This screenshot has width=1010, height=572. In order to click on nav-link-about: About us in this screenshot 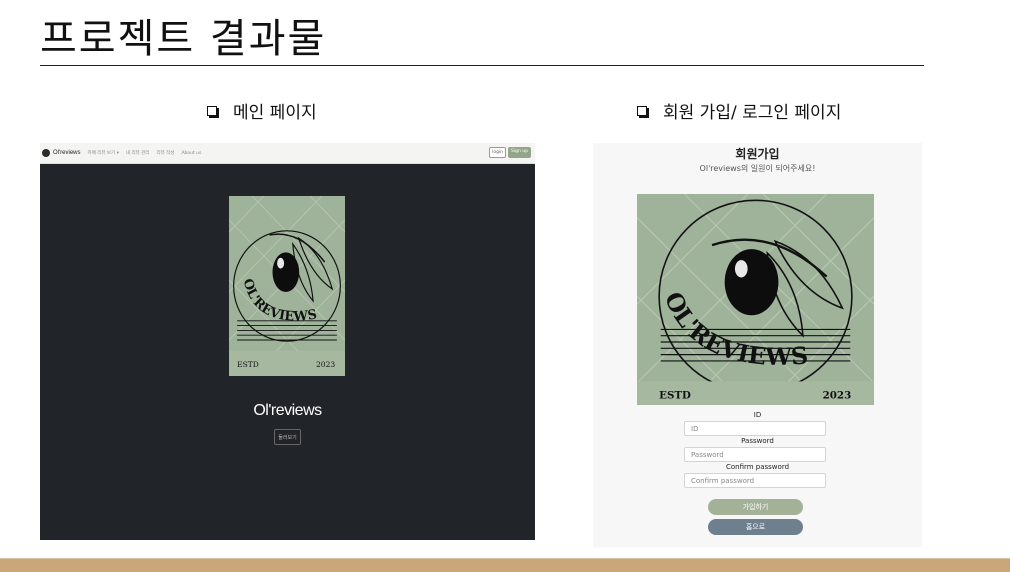, I will do `click(191, 153)`.